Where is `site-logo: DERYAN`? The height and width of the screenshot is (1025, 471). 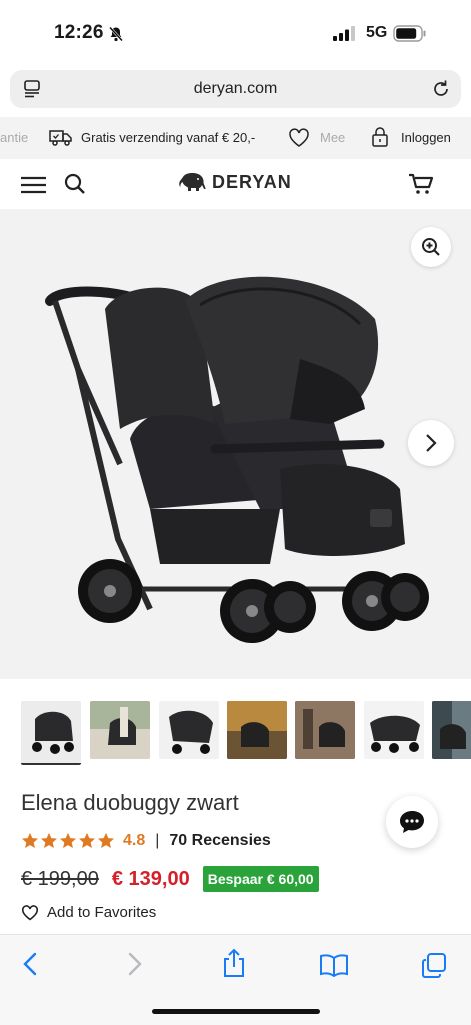
site-logo: DERYAN is located at coordinates (235, 182).